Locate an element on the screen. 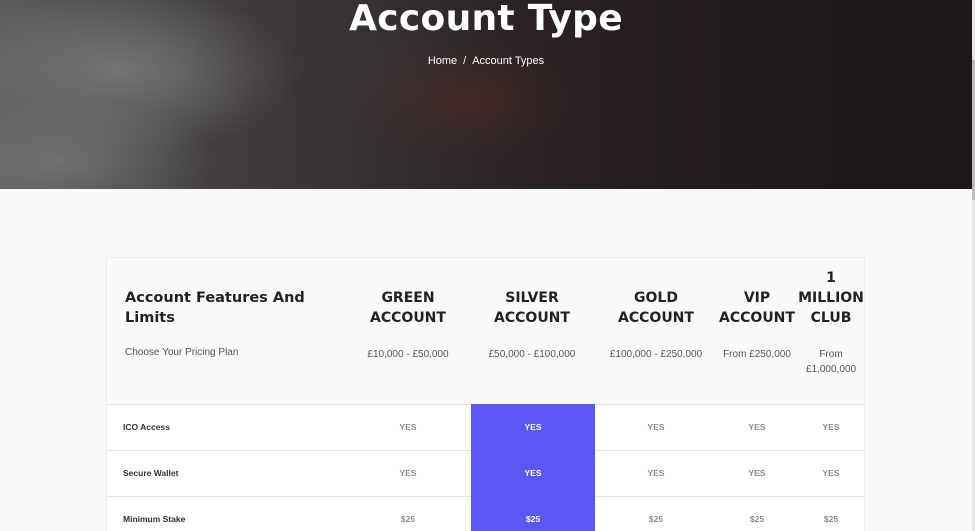  table-row: Secure Wallet YES YES YES YES YES is located at coordinates (485, 473).